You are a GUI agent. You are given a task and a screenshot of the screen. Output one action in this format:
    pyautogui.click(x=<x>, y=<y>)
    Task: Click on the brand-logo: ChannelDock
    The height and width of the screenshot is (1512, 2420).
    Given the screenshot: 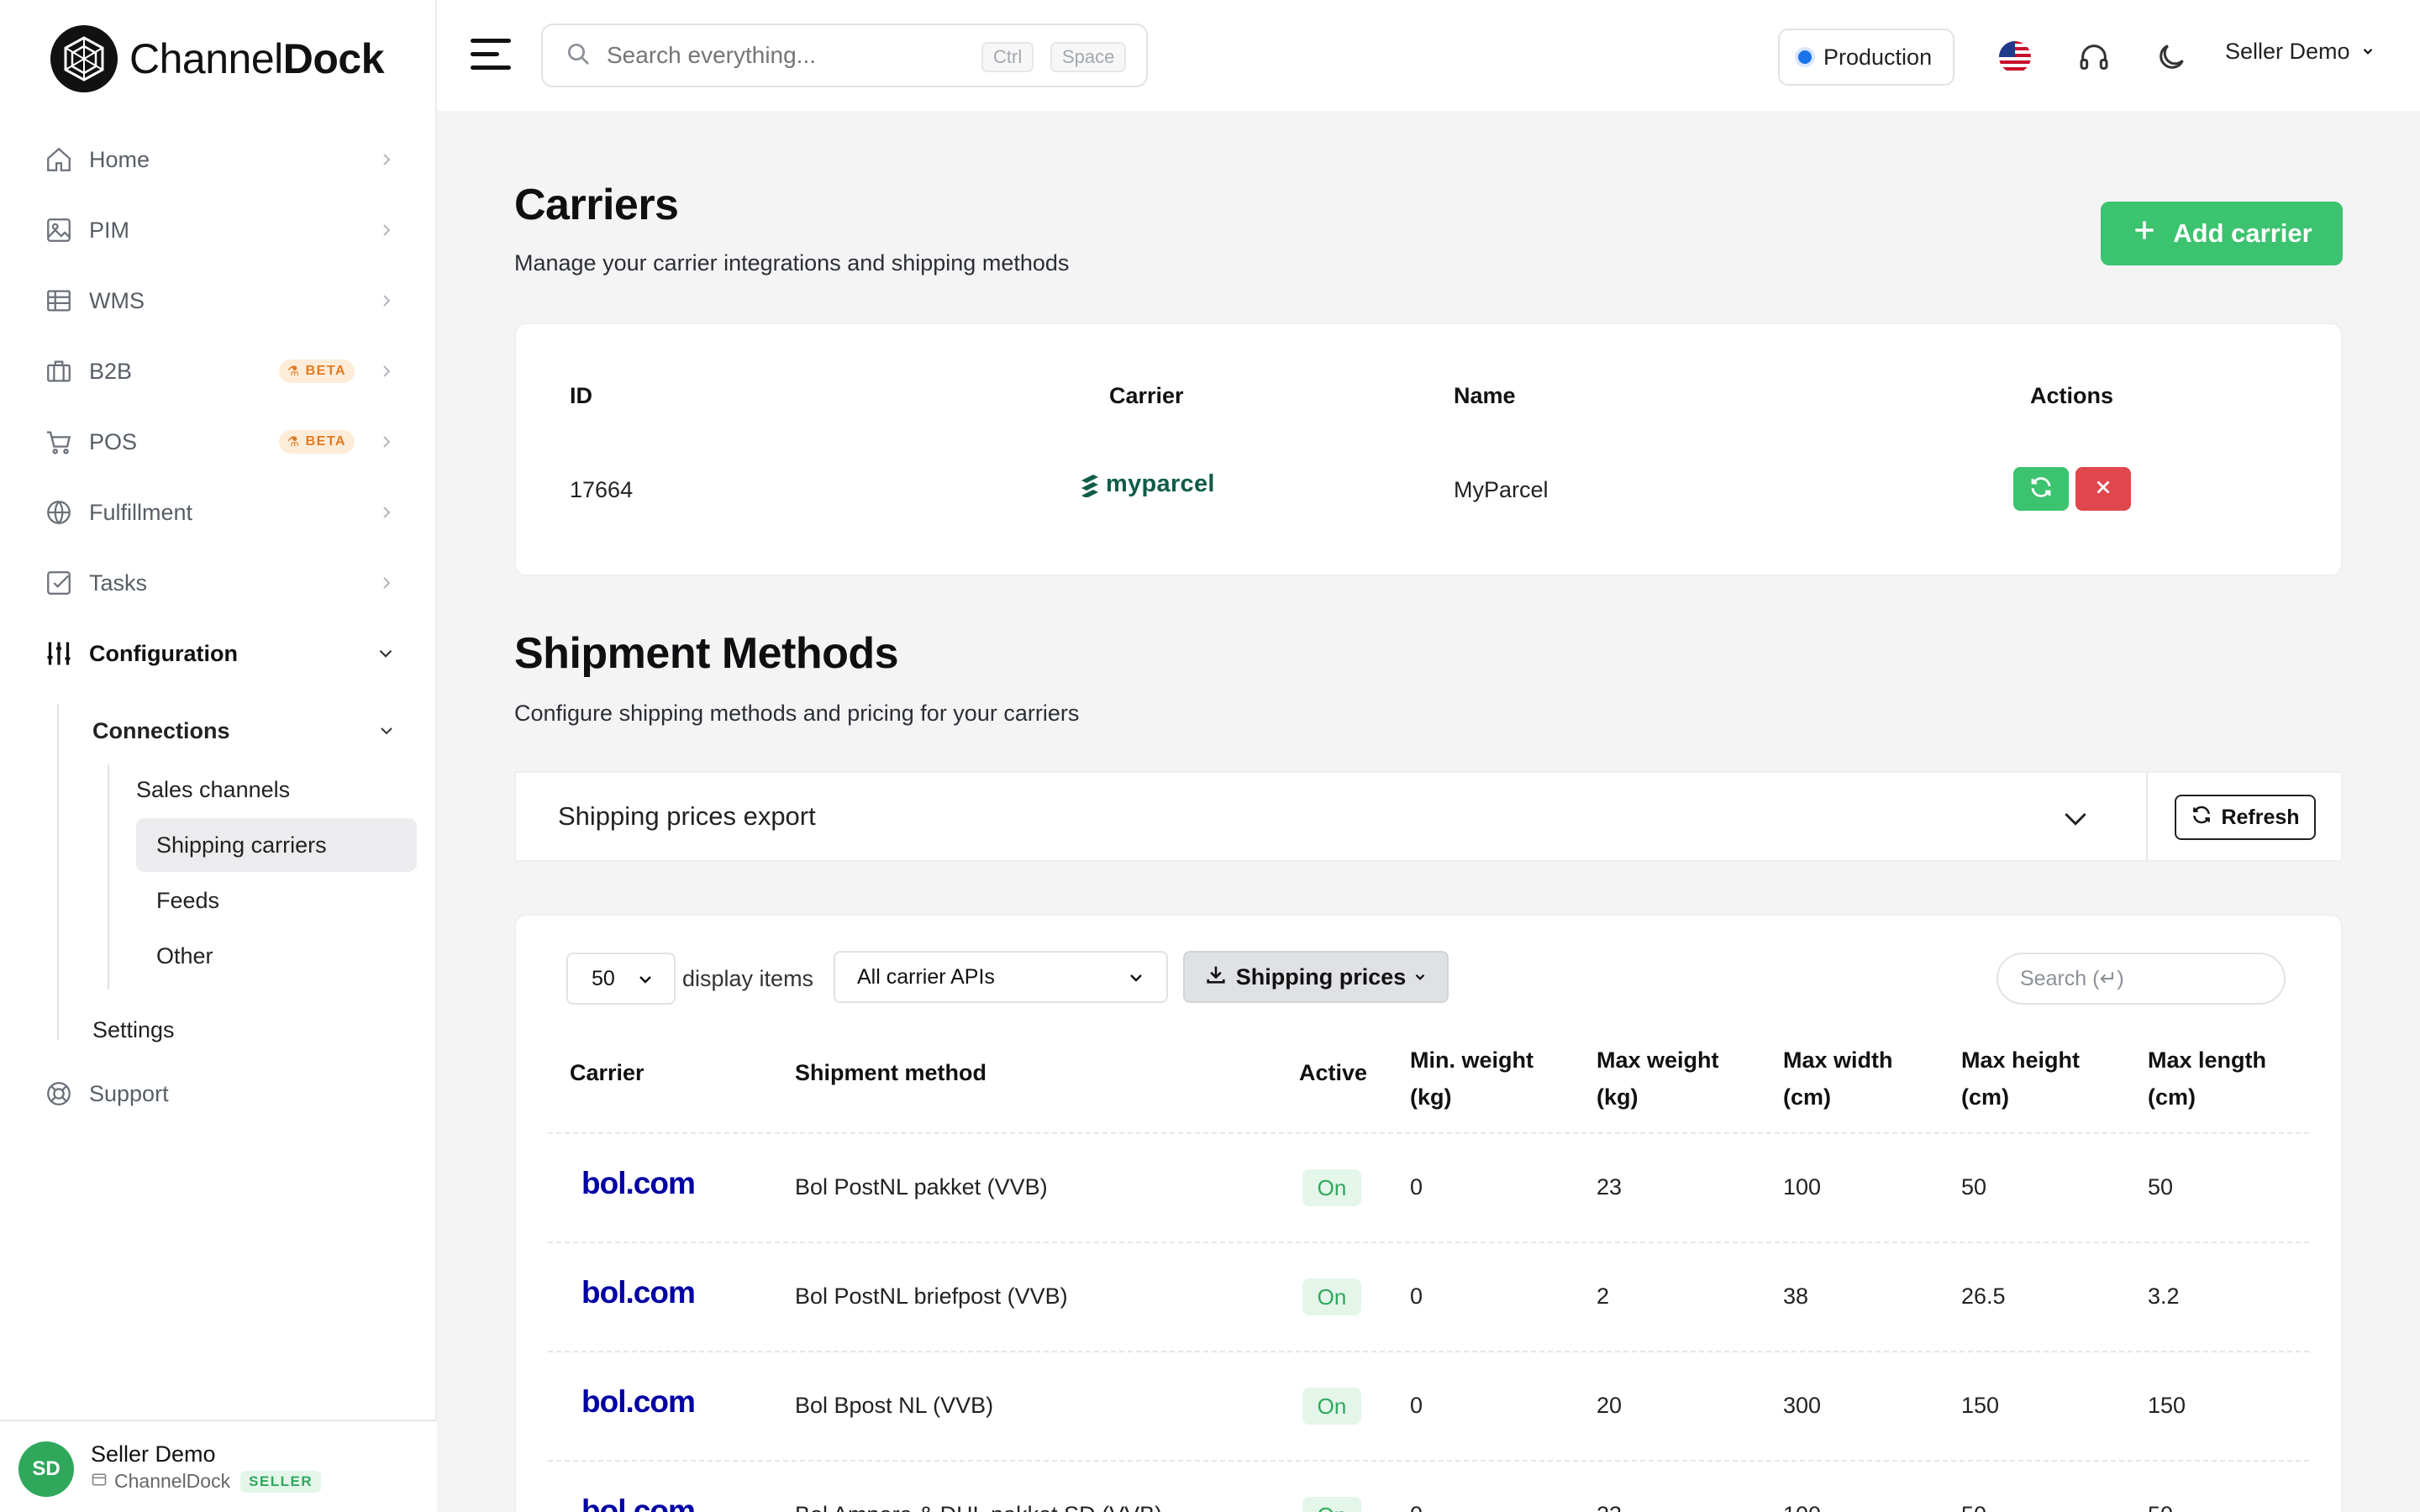 What is the action you would take?
    pyautogui.click(x=218, y=59)
    